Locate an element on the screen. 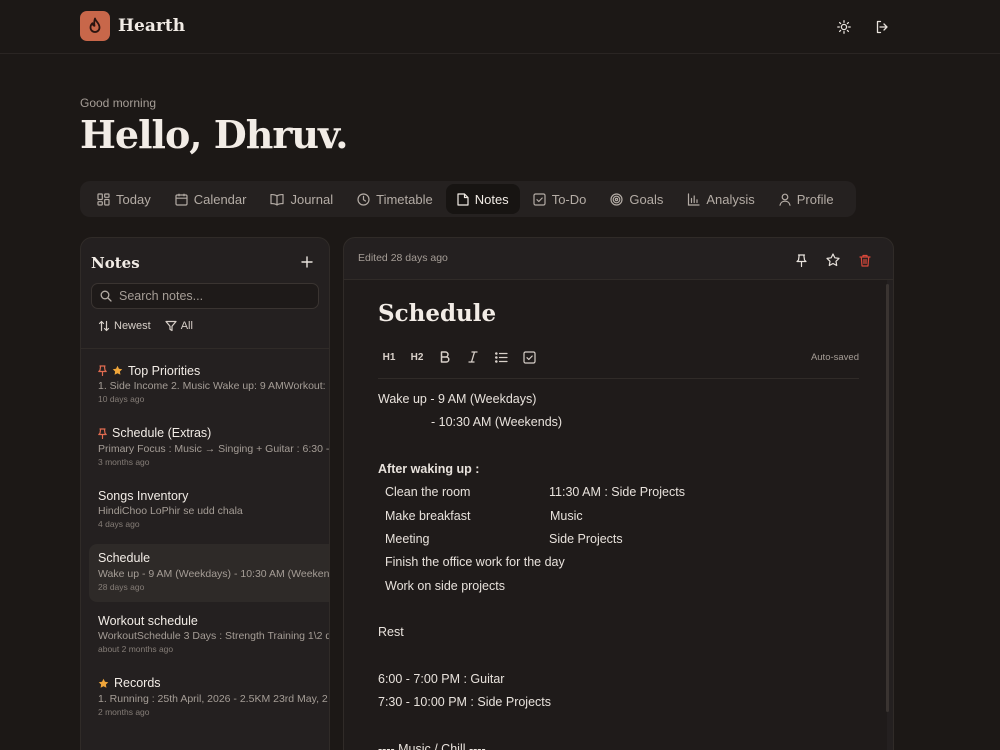 The height and width of the screenshot is (750, 1000). note-title-heading: Schedule is located at coordinates (437, 313).